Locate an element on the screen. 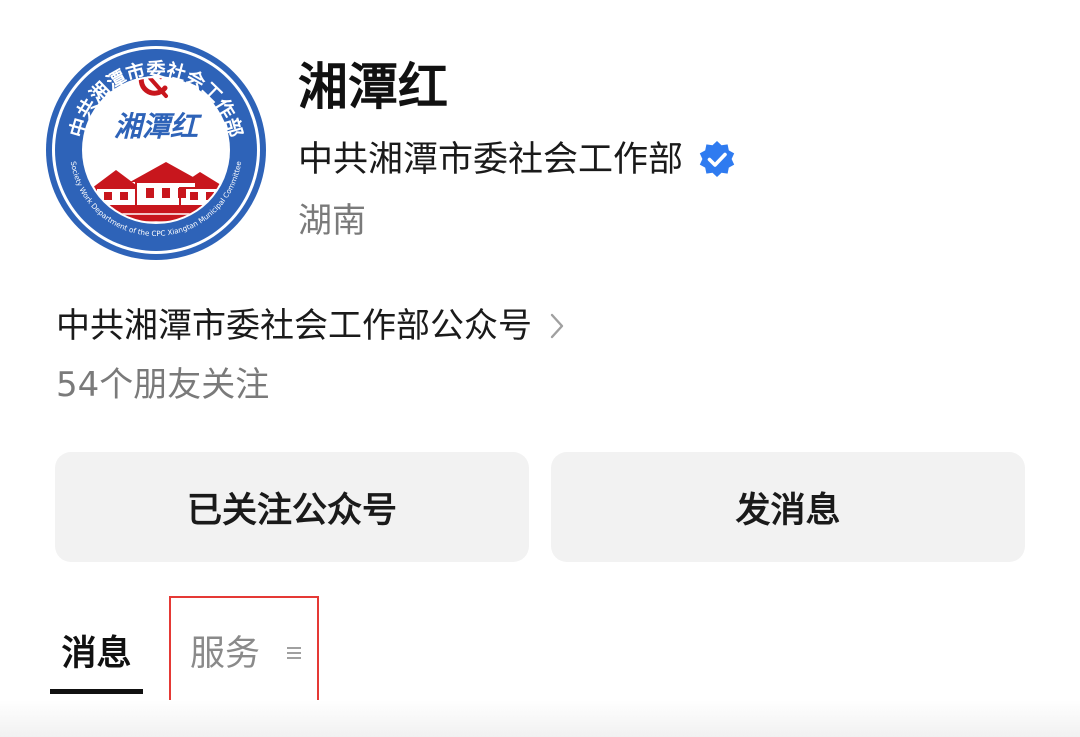 The image size is (1080, 737). chevron-right-icon is located at coordinates (557, 326).